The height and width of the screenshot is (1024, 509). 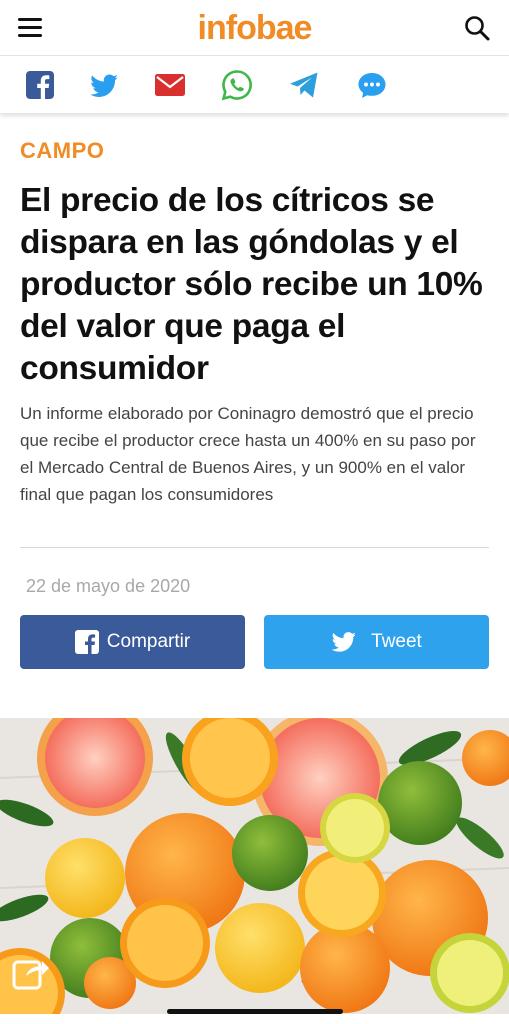 What do you see at coordinates (62, 151) in the screenshot?
I see `section-label: CAMPO` at bounding box center [62, 151].